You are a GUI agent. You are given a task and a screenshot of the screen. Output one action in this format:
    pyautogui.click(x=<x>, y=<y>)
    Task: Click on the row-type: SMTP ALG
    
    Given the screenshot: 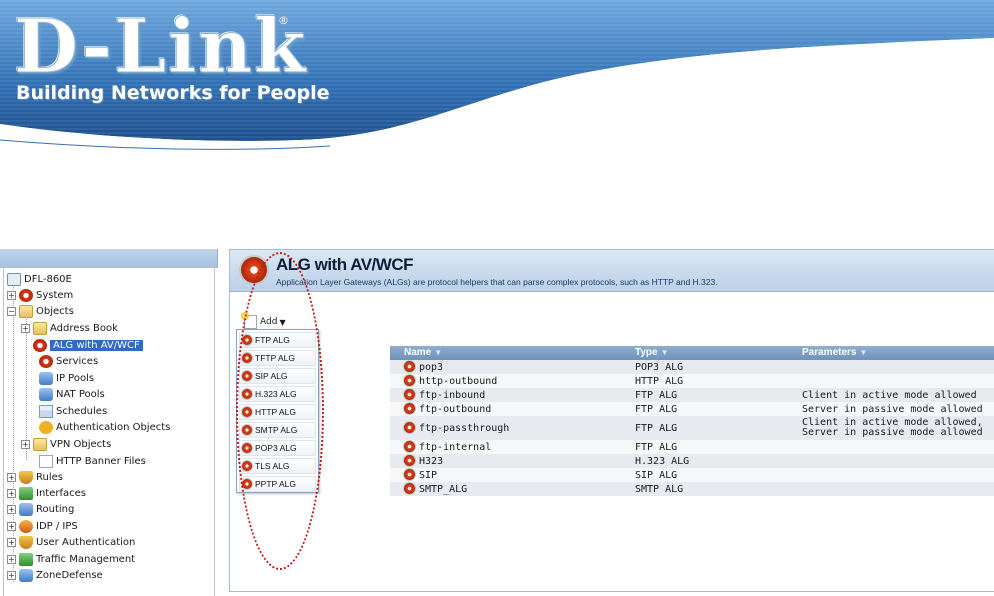 What is the action you would take?
    pyautogui.click(x=659, y=489)
    